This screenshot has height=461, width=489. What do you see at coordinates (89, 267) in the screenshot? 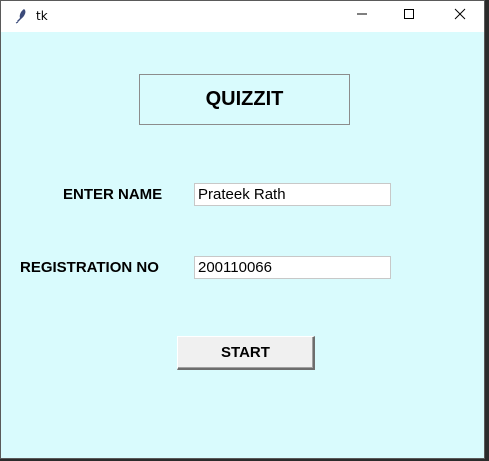
I see `registration-label: REGISTRATION NO` at bounding box center [89, 267].